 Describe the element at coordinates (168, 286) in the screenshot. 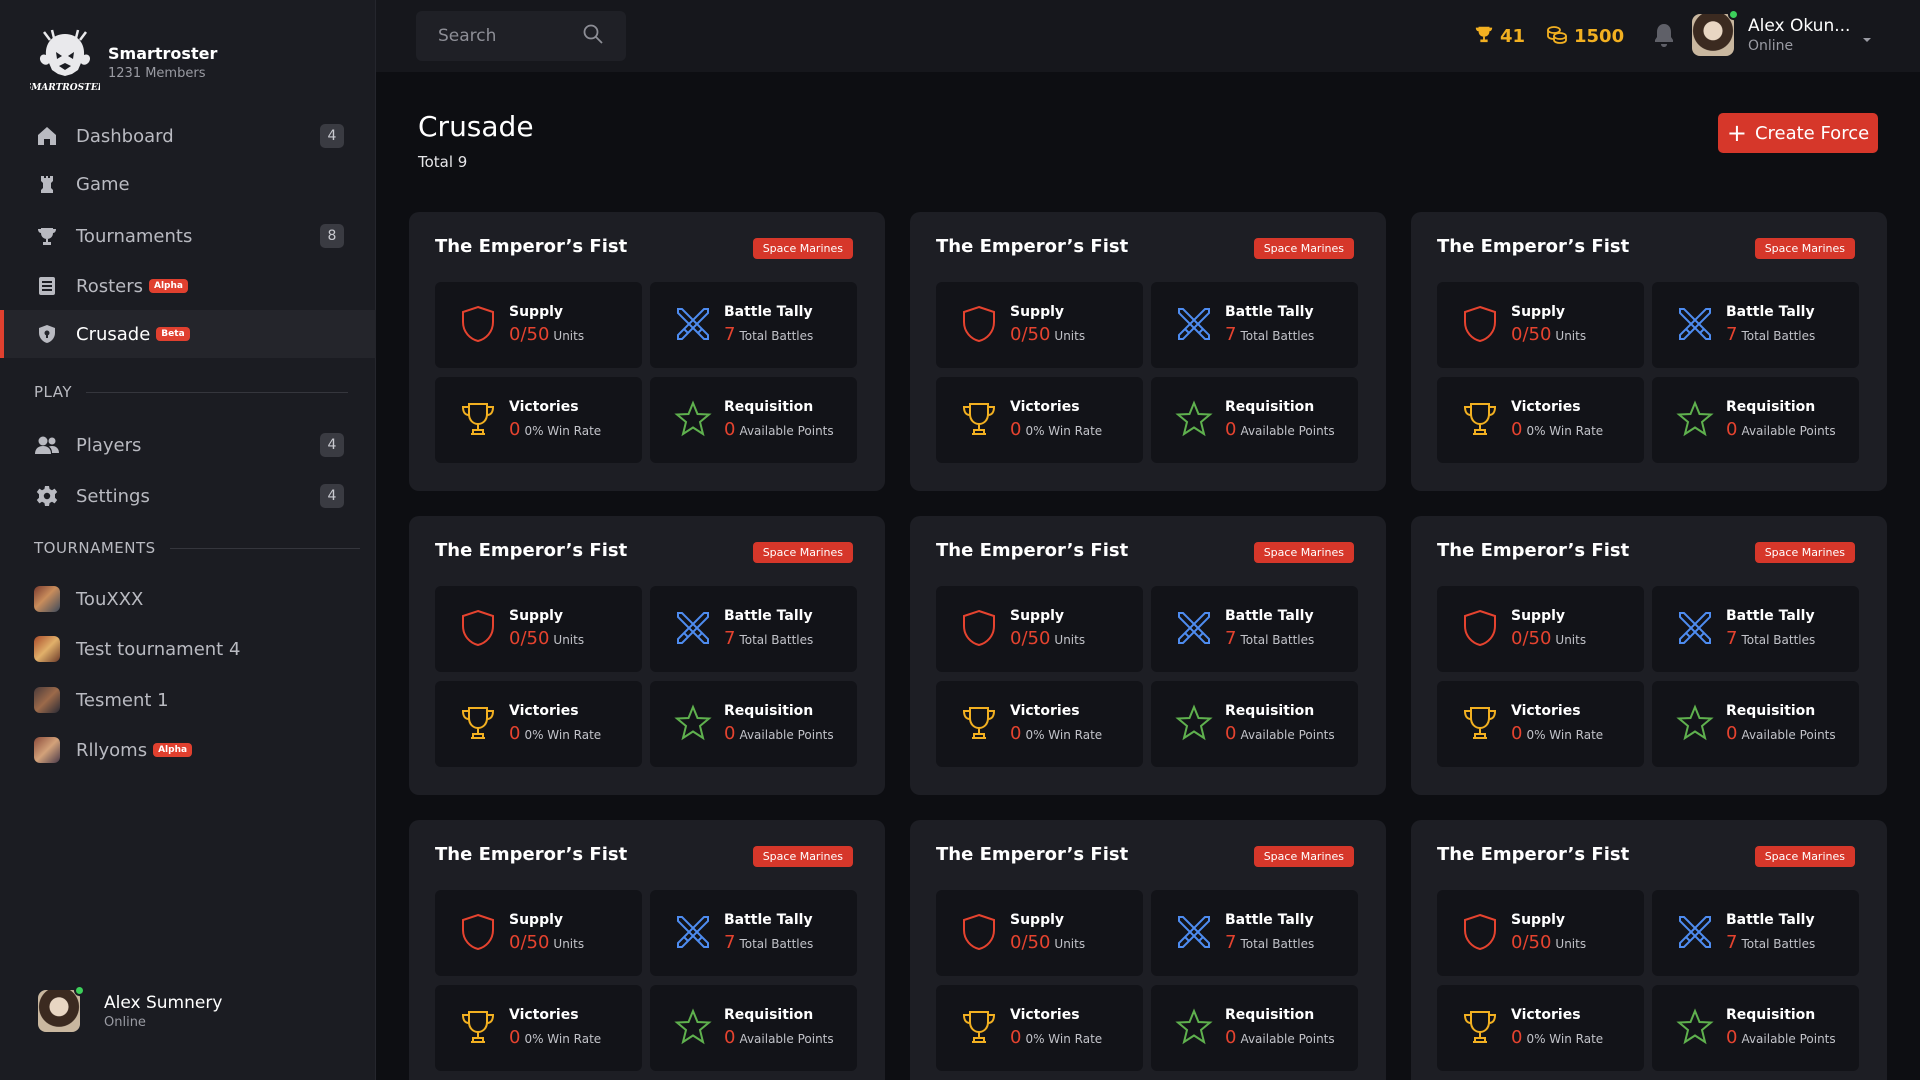

I see `alpha-tag: Alpha` at that location.